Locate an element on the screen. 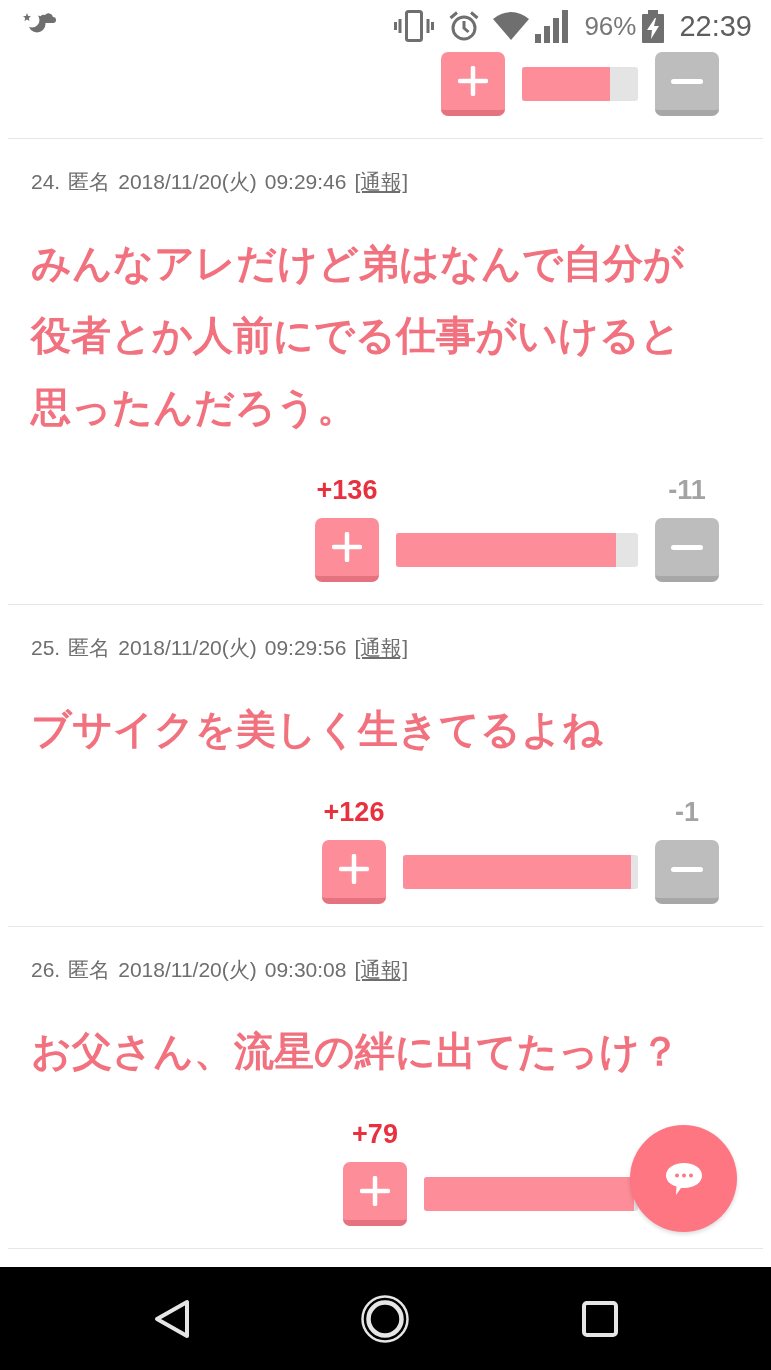  back-button is located at coordinates (172, 1318).